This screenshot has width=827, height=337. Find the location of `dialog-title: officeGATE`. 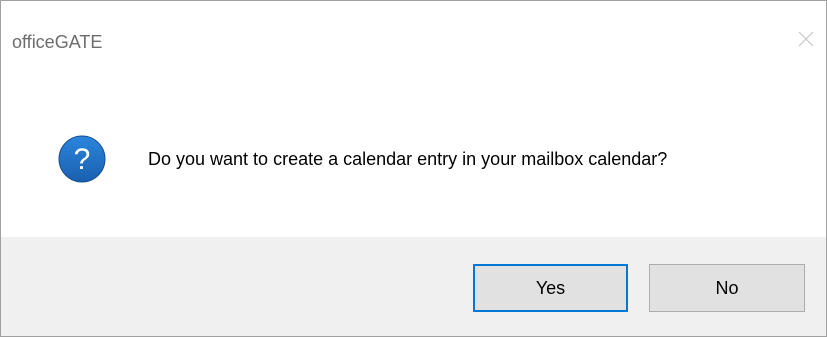

dialog-title: officeGATE is located at coordinates (57, 42).